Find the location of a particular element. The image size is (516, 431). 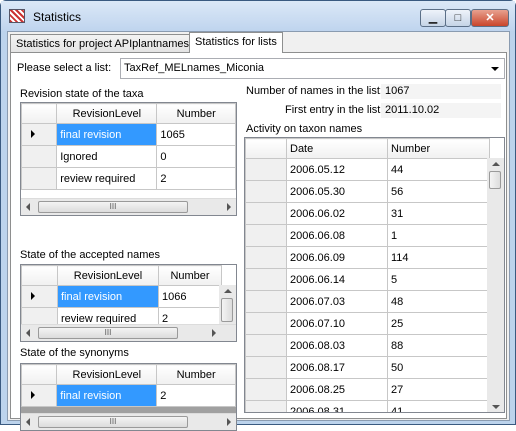

cell-number: 27 is located at coordinates (438, 389).